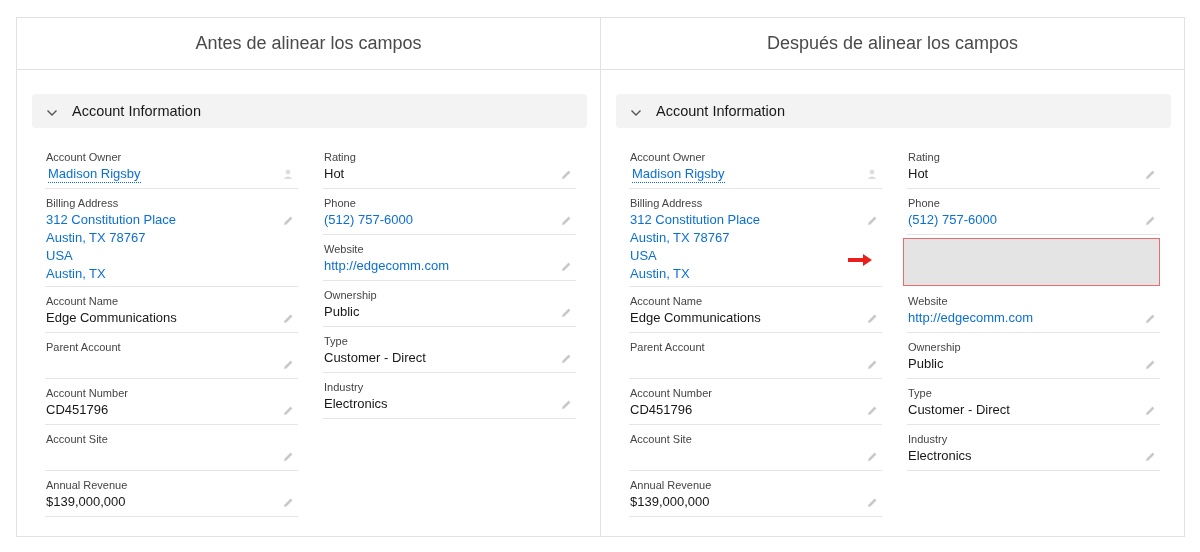  Describe the element at coordinates (892, 43) in the screenshot. I see `panel-title: Después de alinear los campos` at that location.